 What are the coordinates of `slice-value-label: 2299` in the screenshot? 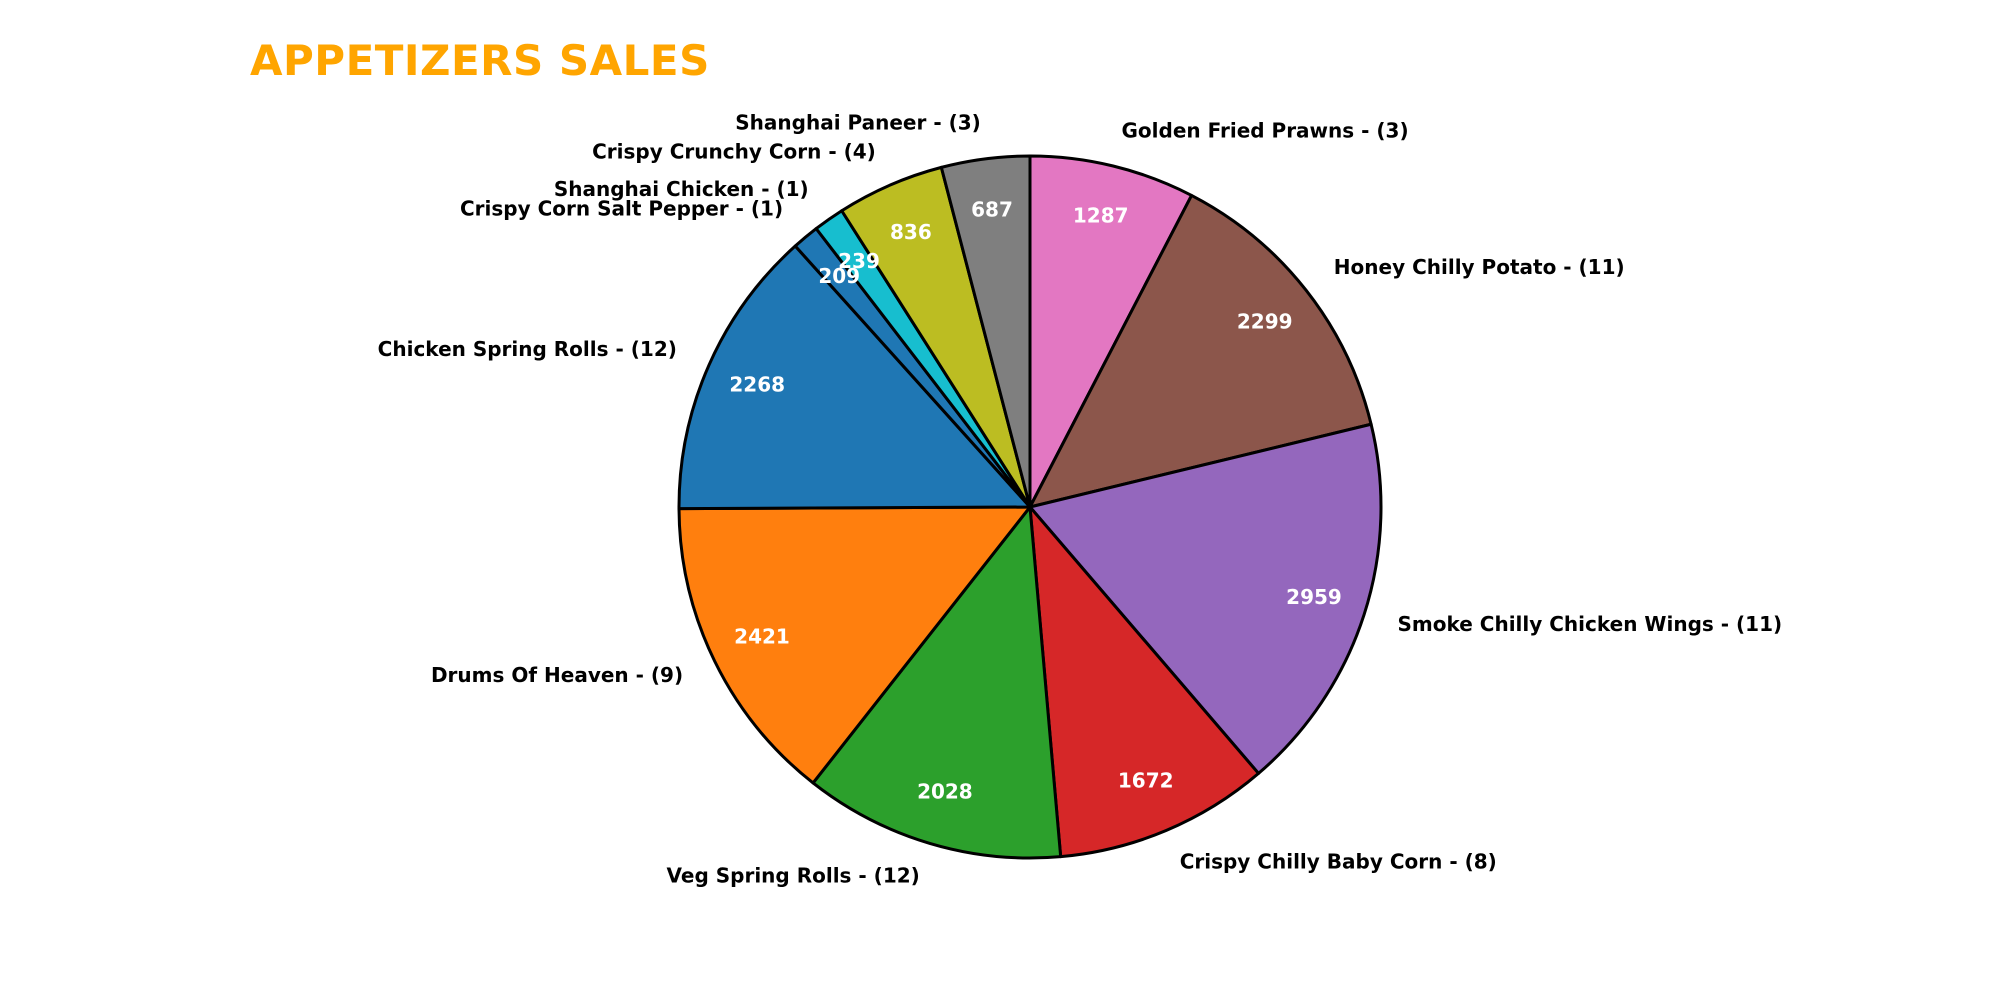 It's located at (1265, 321).